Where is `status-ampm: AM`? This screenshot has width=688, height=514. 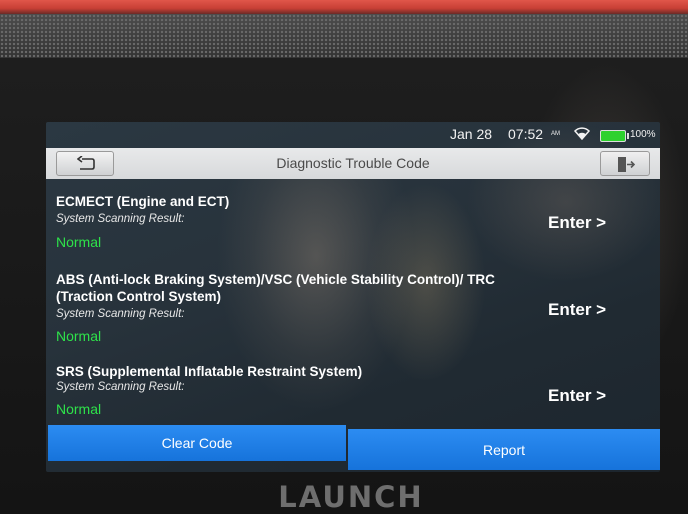 status-ampm: AM is located at coordinates (555, 134).